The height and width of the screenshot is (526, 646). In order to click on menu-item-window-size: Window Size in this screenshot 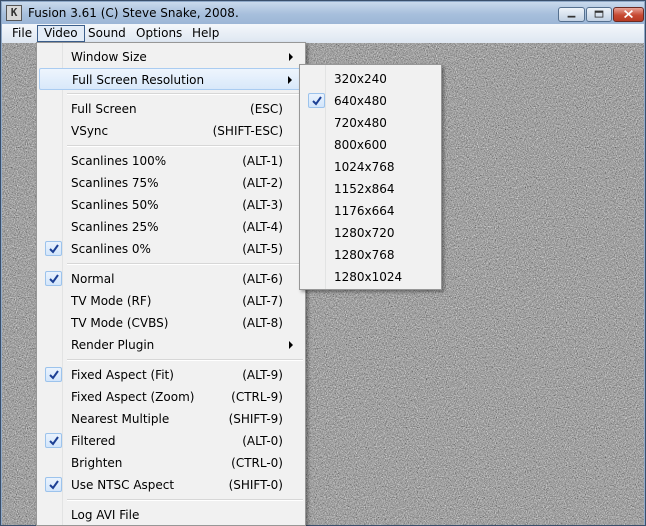, I will do `click(171, 57)`.